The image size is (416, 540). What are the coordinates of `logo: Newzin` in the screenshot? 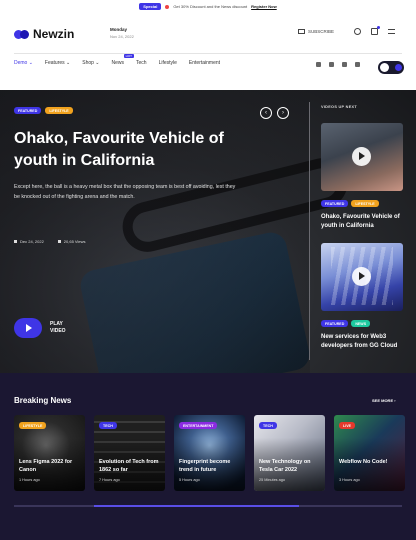 It's located at (44, 34).